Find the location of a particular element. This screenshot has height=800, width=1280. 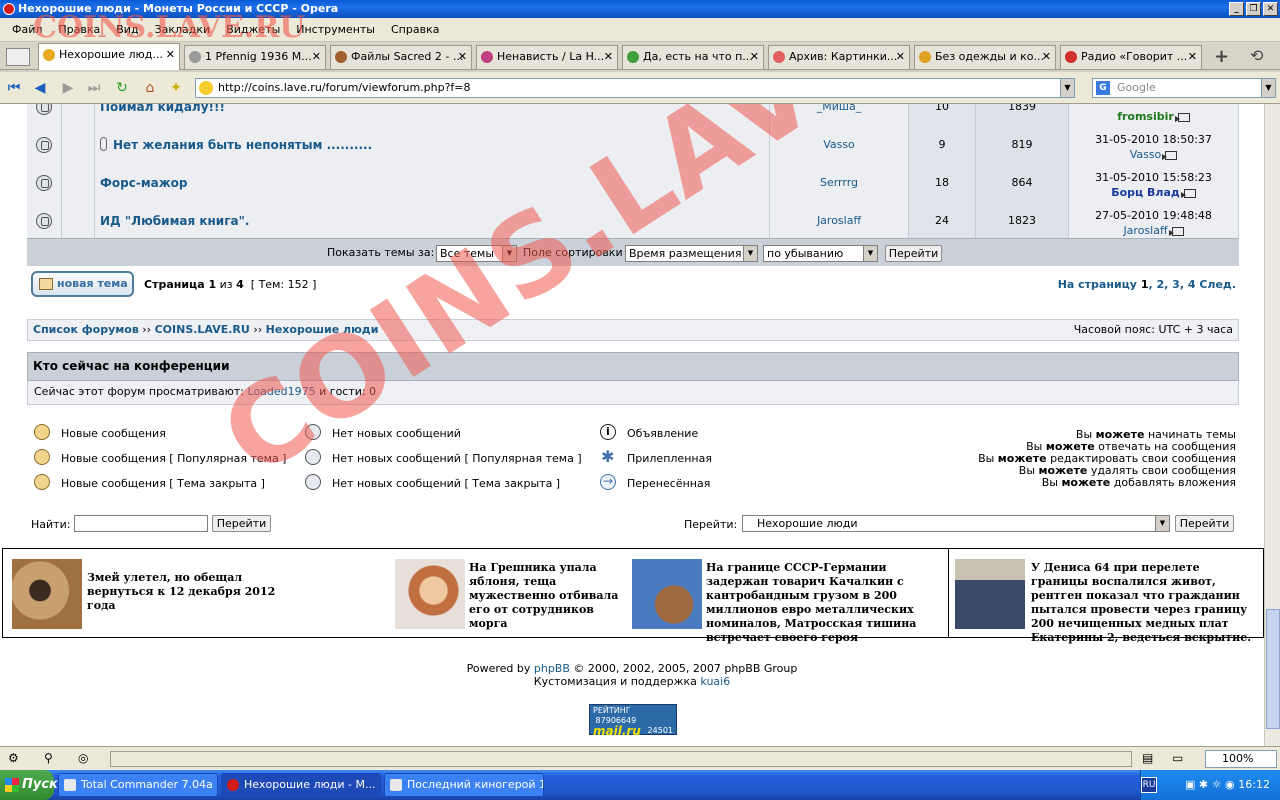

unite-icon: ◎ is located at coordinates (83, 758).